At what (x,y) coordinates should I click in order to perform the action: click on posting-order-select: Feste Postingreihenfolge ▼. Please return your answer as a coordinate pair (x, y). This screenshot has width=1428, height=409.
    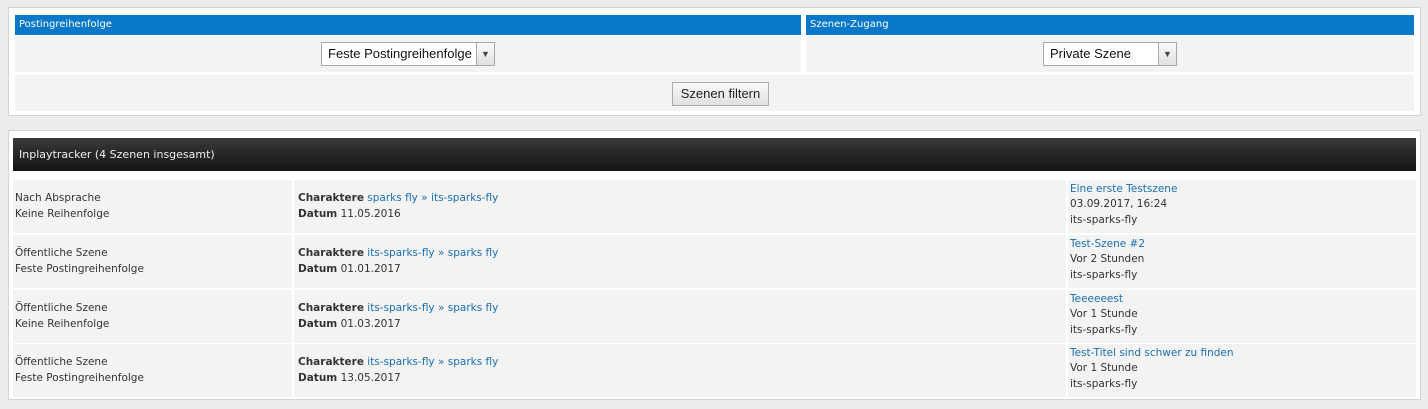
    Looking at the image, I should click on (408, 54).